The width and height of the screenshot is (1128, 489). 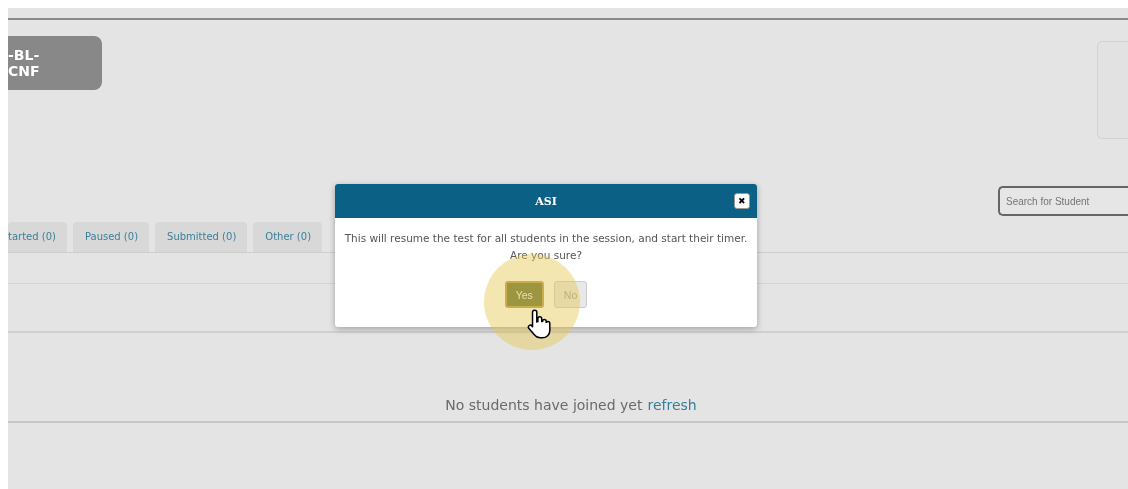 What do you see at coordinates (524, 294) in the screenshot?
I see `dialog-button: Yes` at bounding box center [524, 294].